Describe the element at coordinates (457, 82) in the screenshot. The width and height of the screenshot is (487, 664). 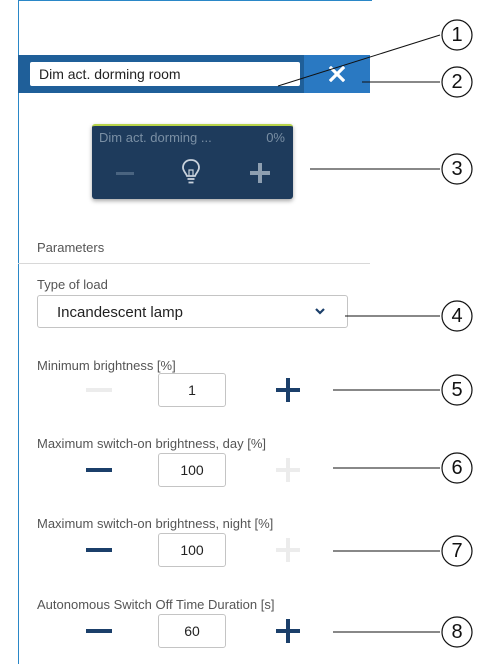
I see `callout-2: 2` at that location.